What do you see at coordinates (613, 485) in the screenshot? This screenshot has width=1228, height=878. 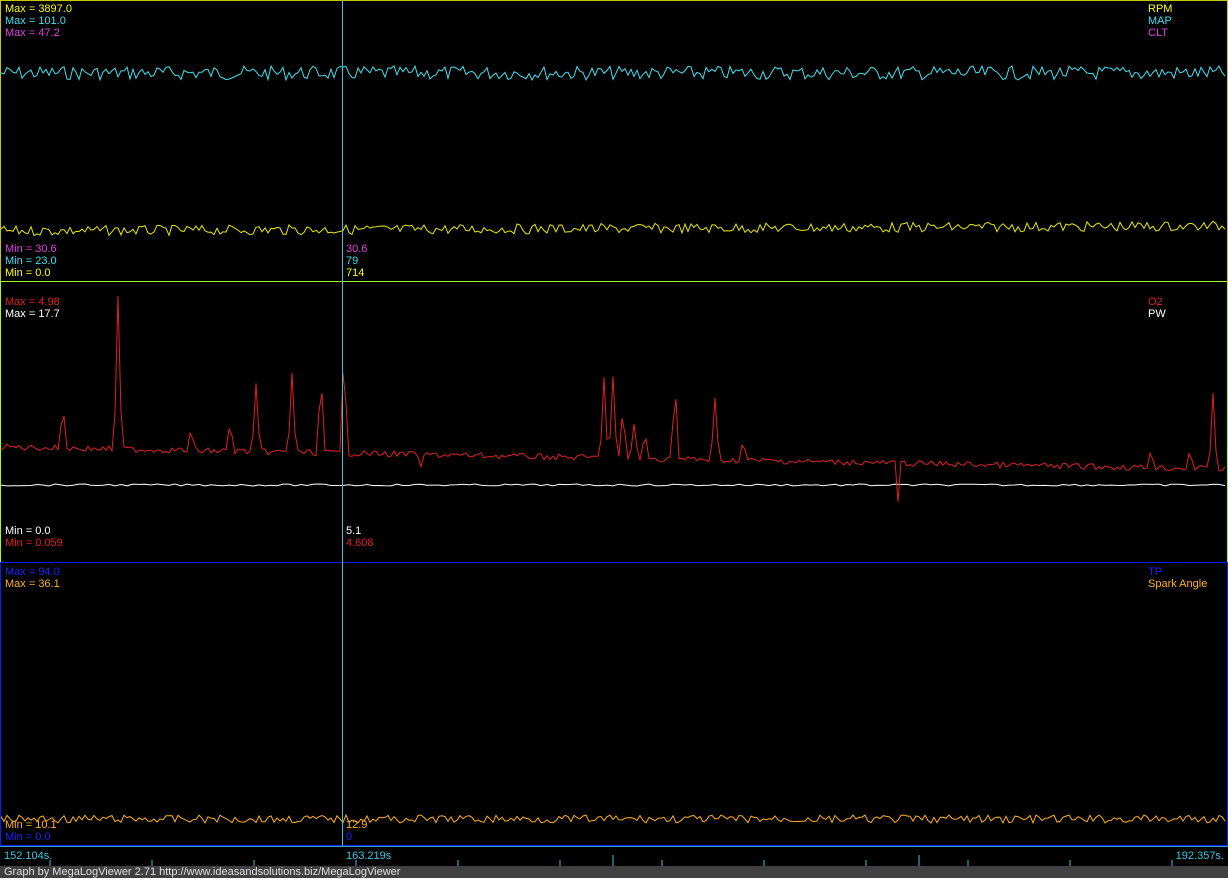 I see `pw-trace` at bounding box center [613, 485].